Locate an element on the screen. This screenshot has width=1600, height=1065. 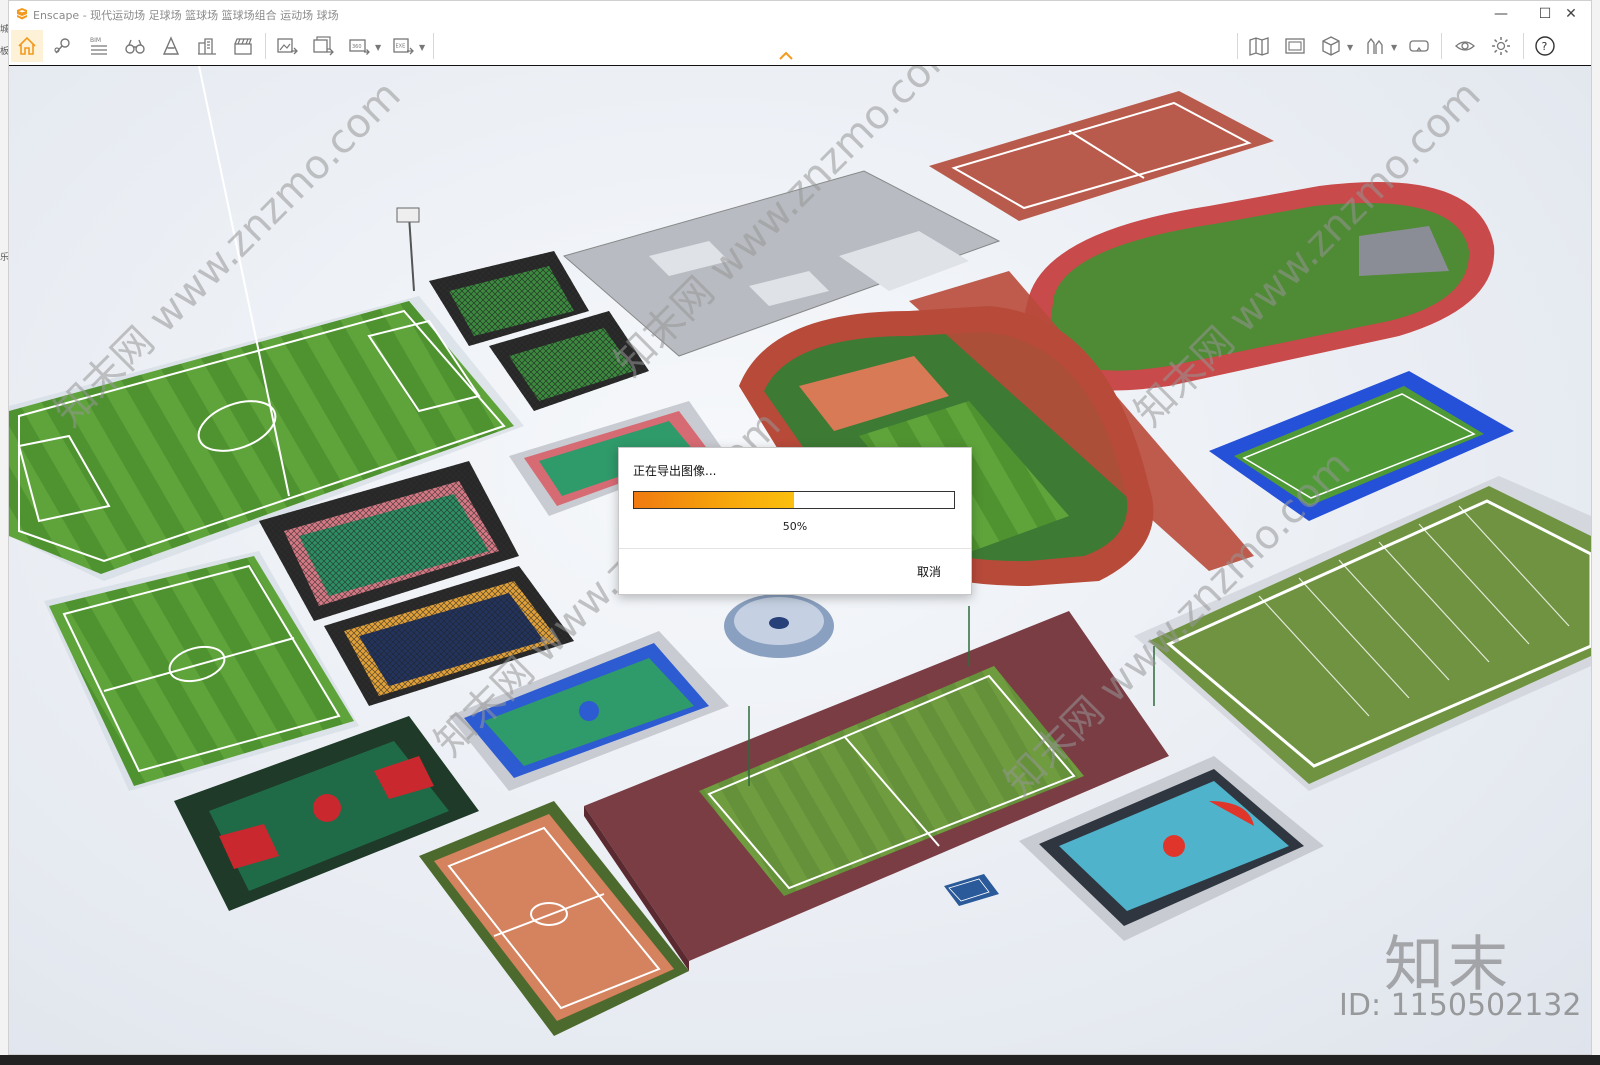
export-image-icon is located at coordinates (287, 46).